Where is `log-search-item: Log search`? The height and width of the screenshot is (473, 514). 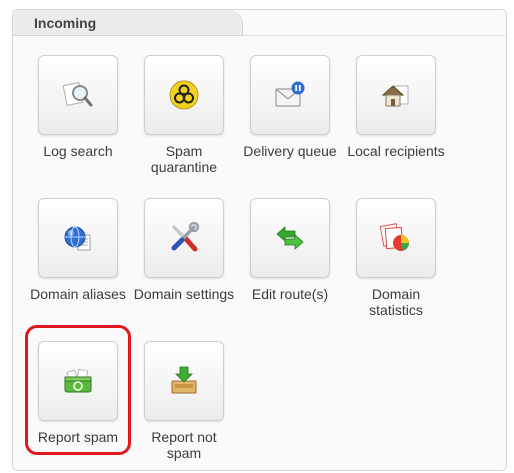
log-search-item: Log search is located at coordinates (78, 107).